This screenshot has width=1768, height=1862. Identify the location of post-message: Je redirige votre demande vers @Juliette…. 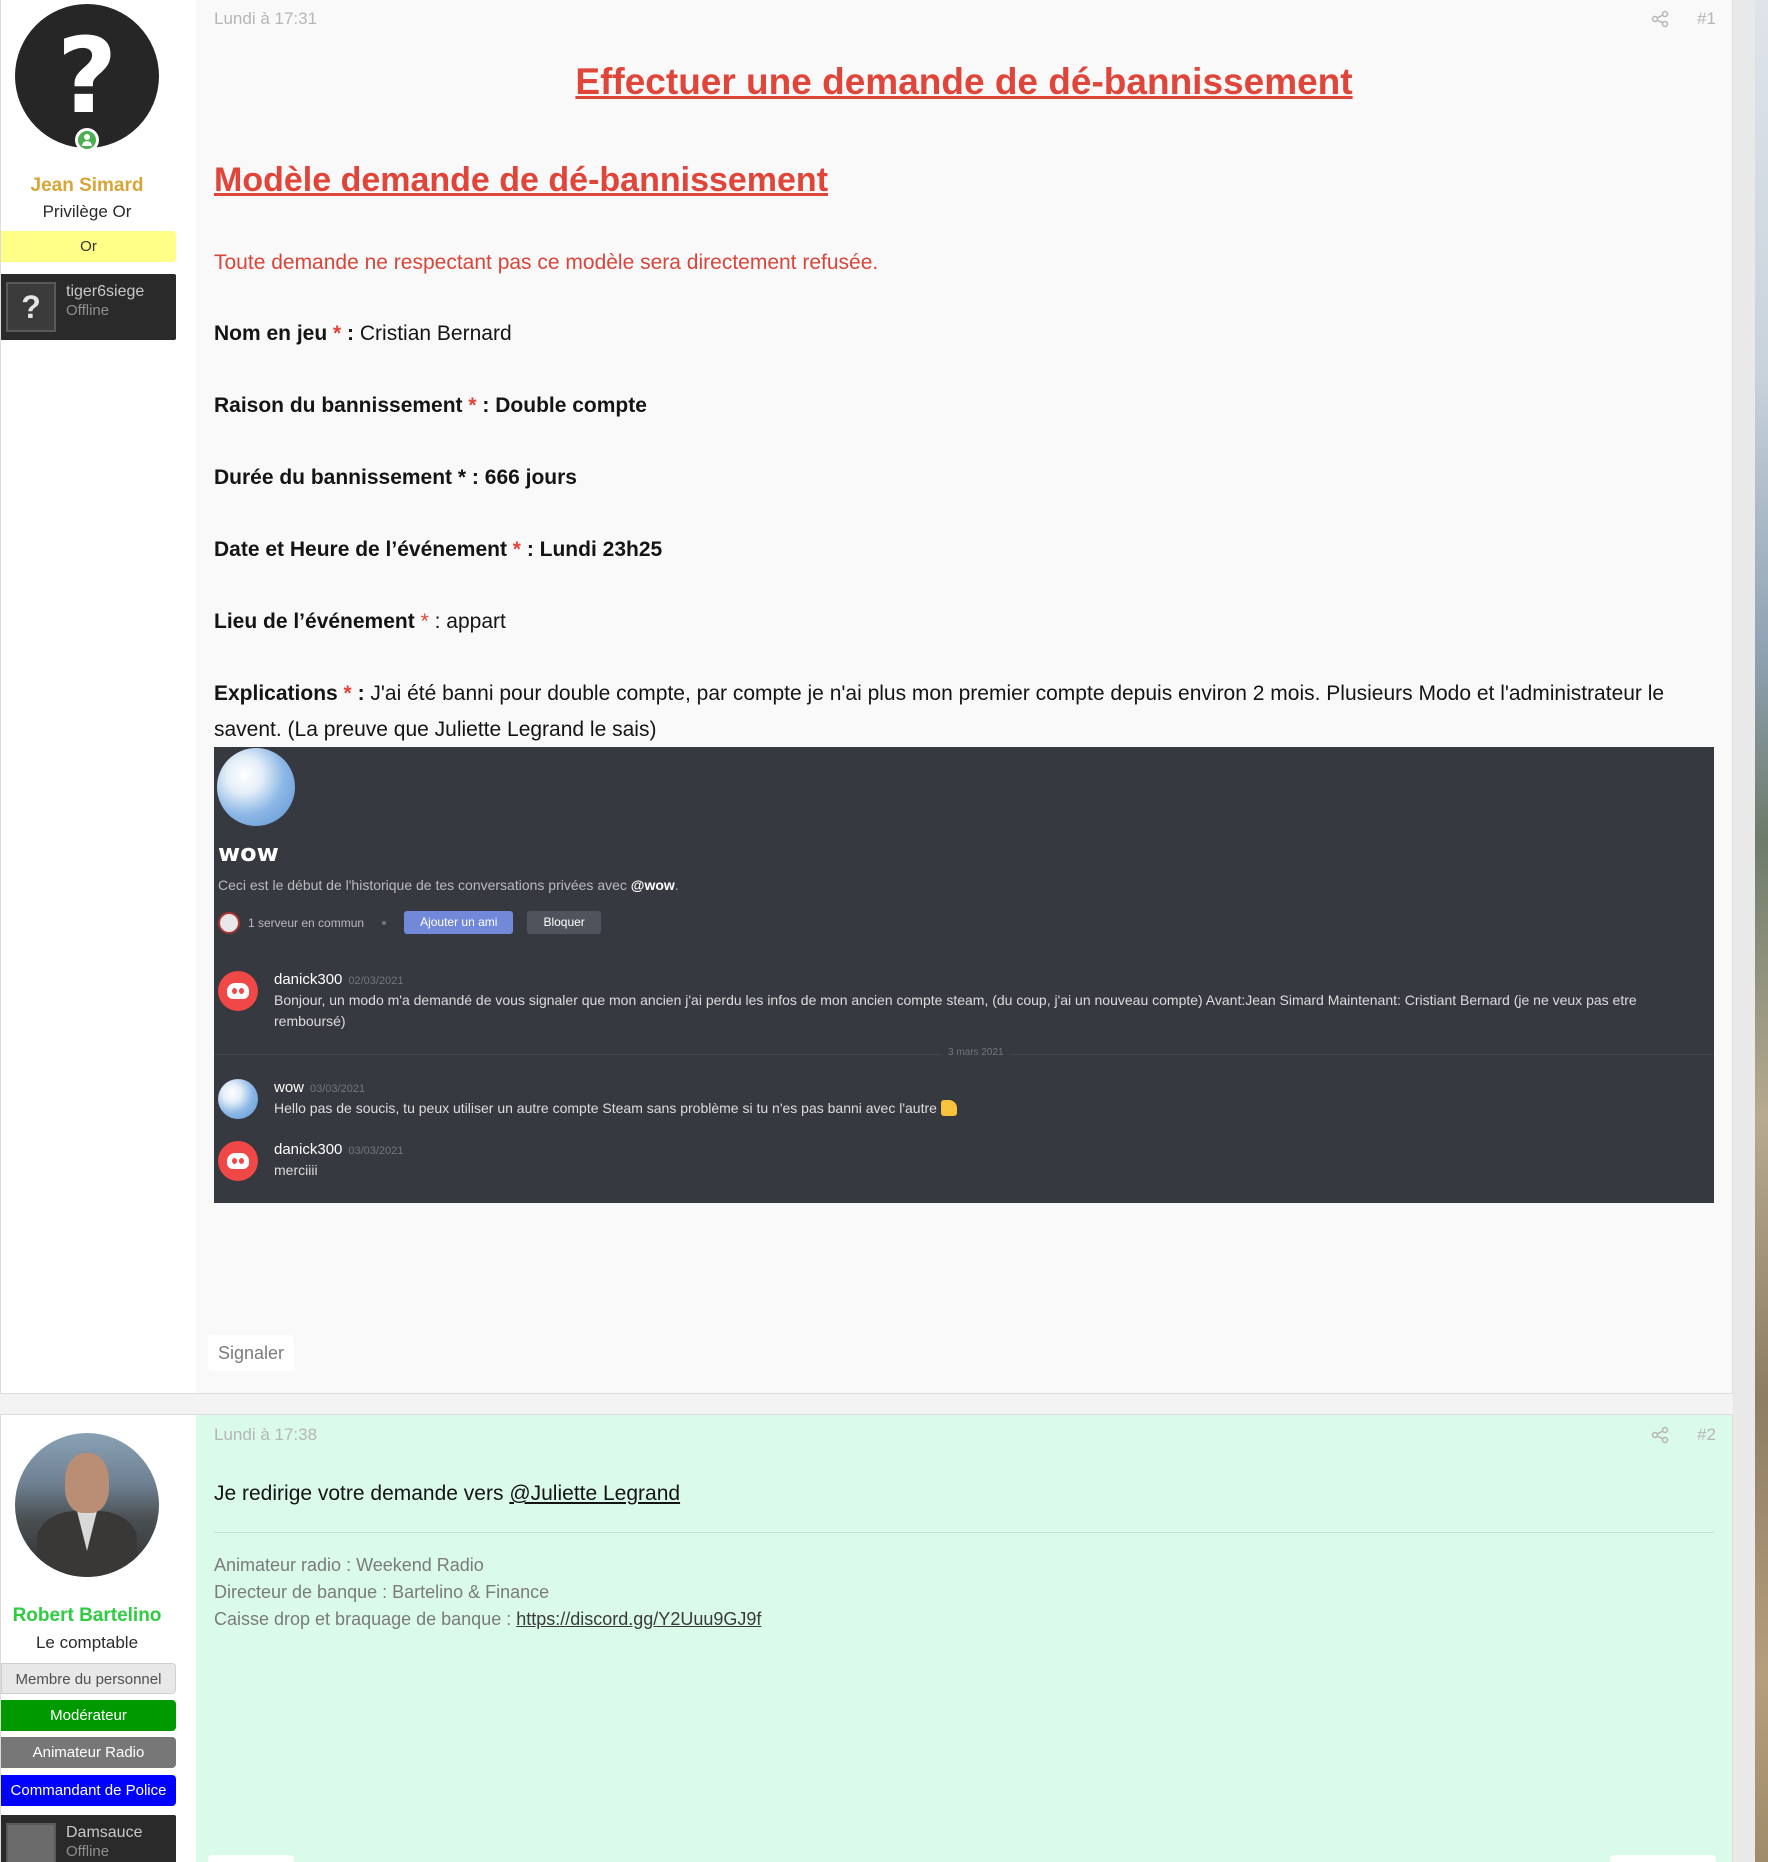
(447, 1494).